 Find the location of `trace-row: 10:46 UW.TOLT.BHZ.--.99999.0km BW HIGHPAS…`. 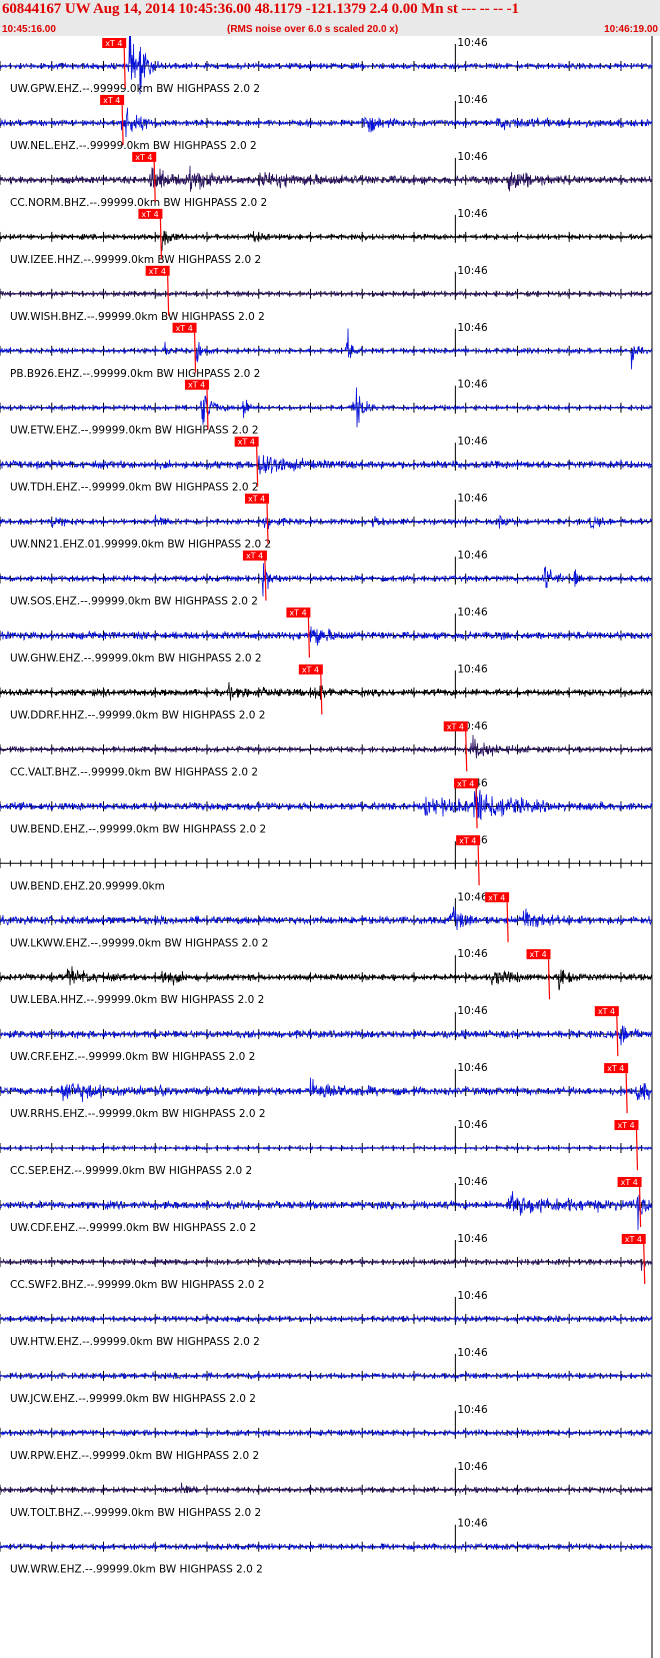

trace-row: 10:46 UW.TOLT.BHZ.--.99999.0km BW HIGHPAS… is located at coordinates (326, 1490).